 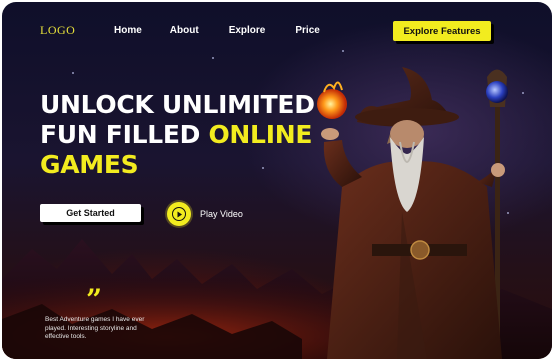 What do you see at coordinates (90, 213) in the screenshot?
I see `get-started-button: Get Started` at bounding box center [90, 213].